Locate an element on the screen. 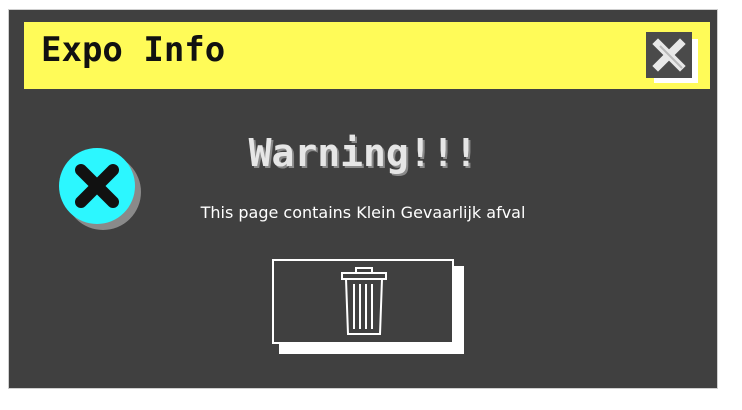 The image size is (742, 410). delete-button is located at coordinates (363, 301).